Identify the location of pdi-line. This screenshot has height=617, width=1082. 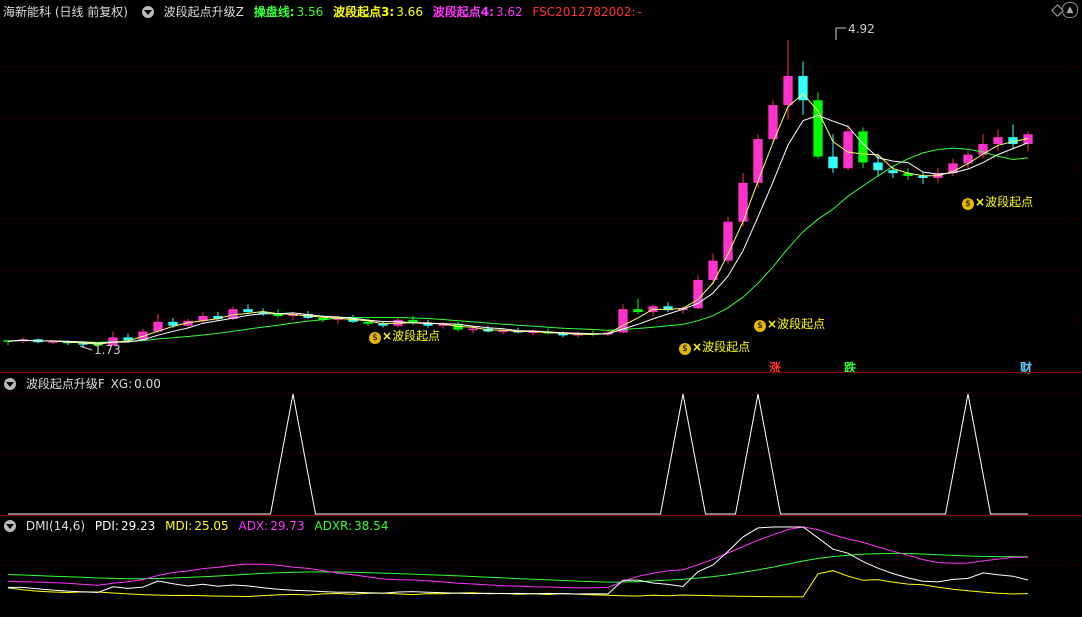
(518, 560).